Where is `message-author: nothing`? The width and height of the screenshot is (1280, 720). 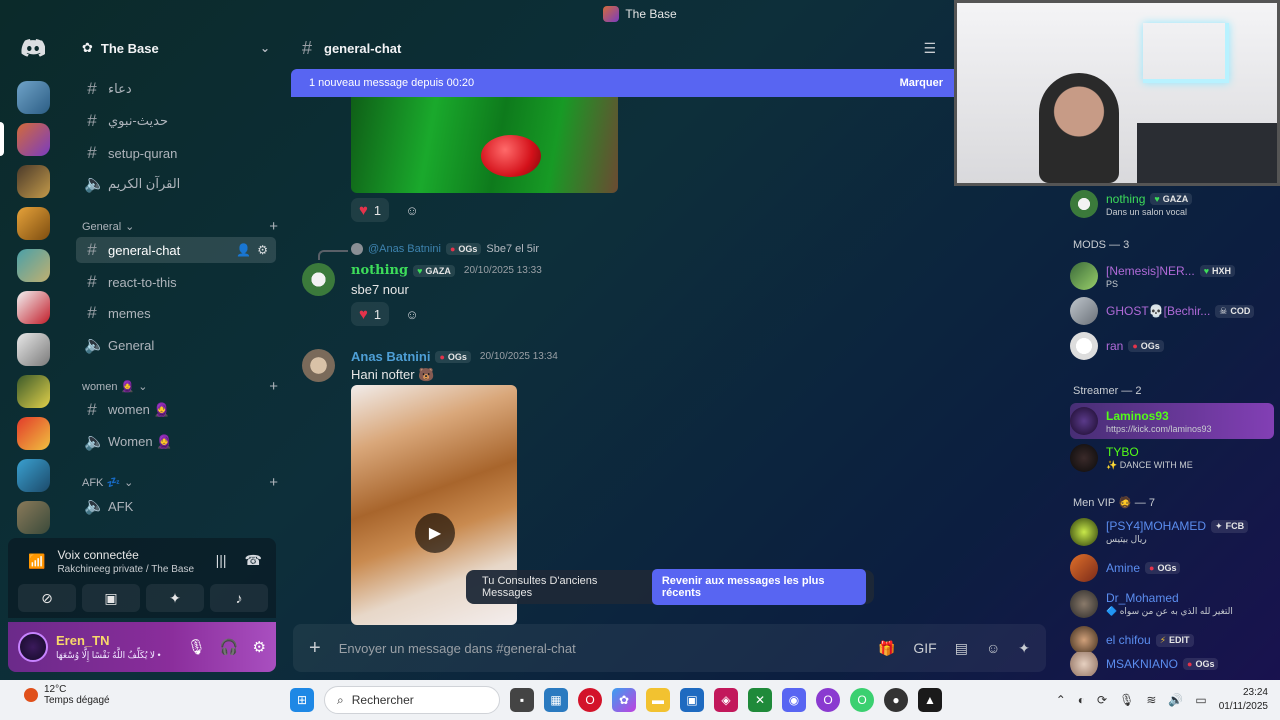
message-author: nothing is located at coordinates (379, 270).